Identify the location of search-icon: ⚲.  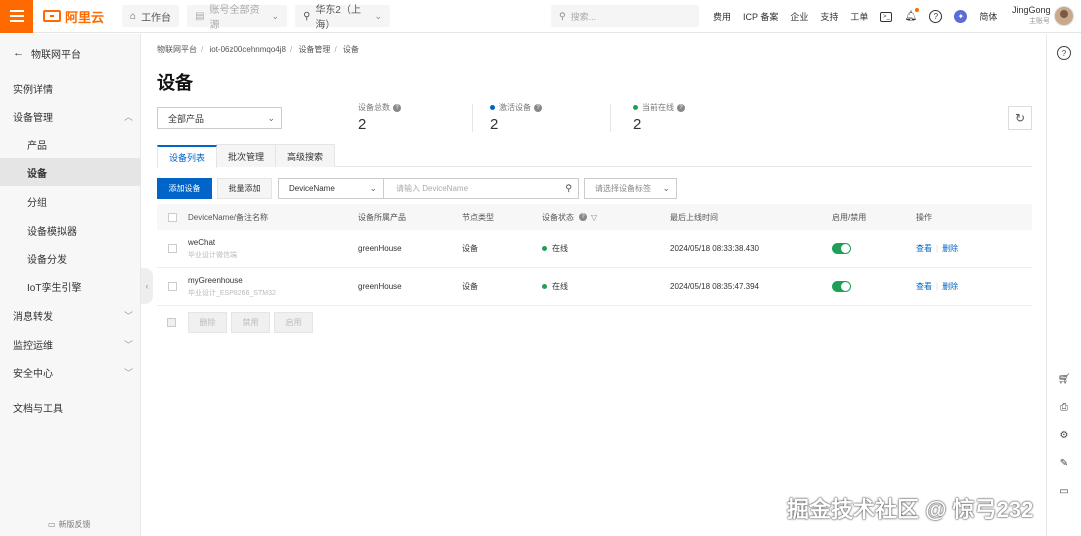
(568, 188).